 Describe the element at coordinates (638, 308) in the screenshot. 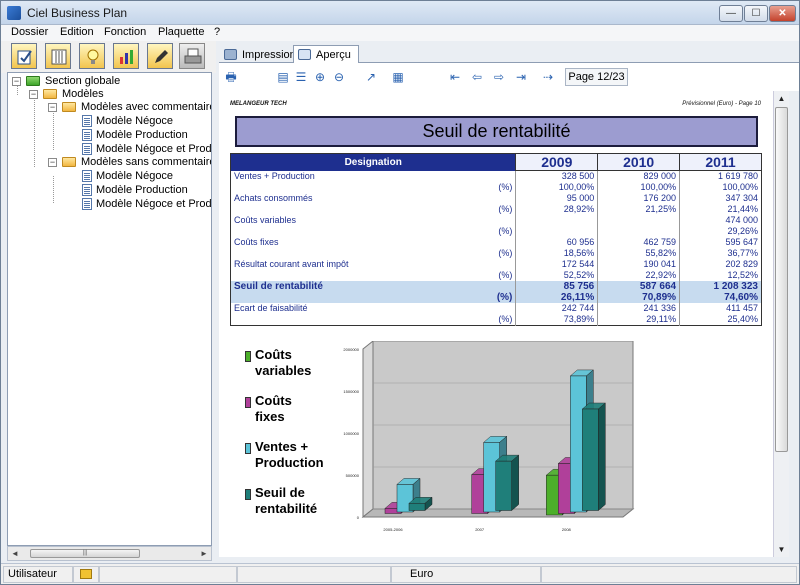

I see `cell-value: 241 336` at that location.